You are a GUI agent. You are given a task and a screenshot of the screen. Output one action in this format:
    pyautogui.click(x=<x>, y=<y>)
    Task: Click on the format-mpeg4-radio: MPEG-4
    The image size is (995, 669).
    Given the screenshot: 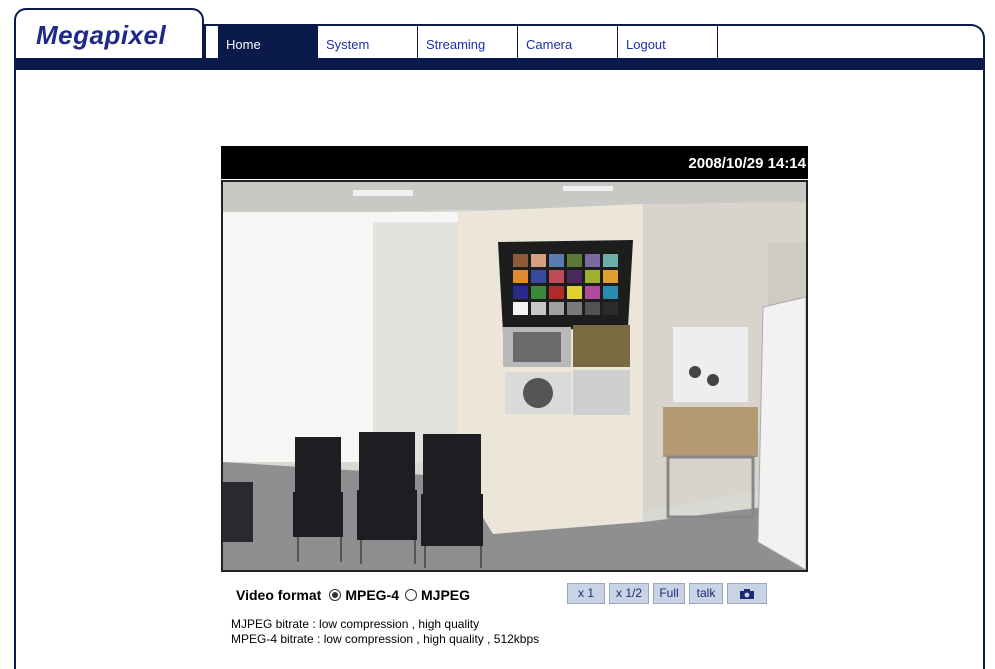 What is the action you would take?
    pyautogui.click(x=364, y=595)
    